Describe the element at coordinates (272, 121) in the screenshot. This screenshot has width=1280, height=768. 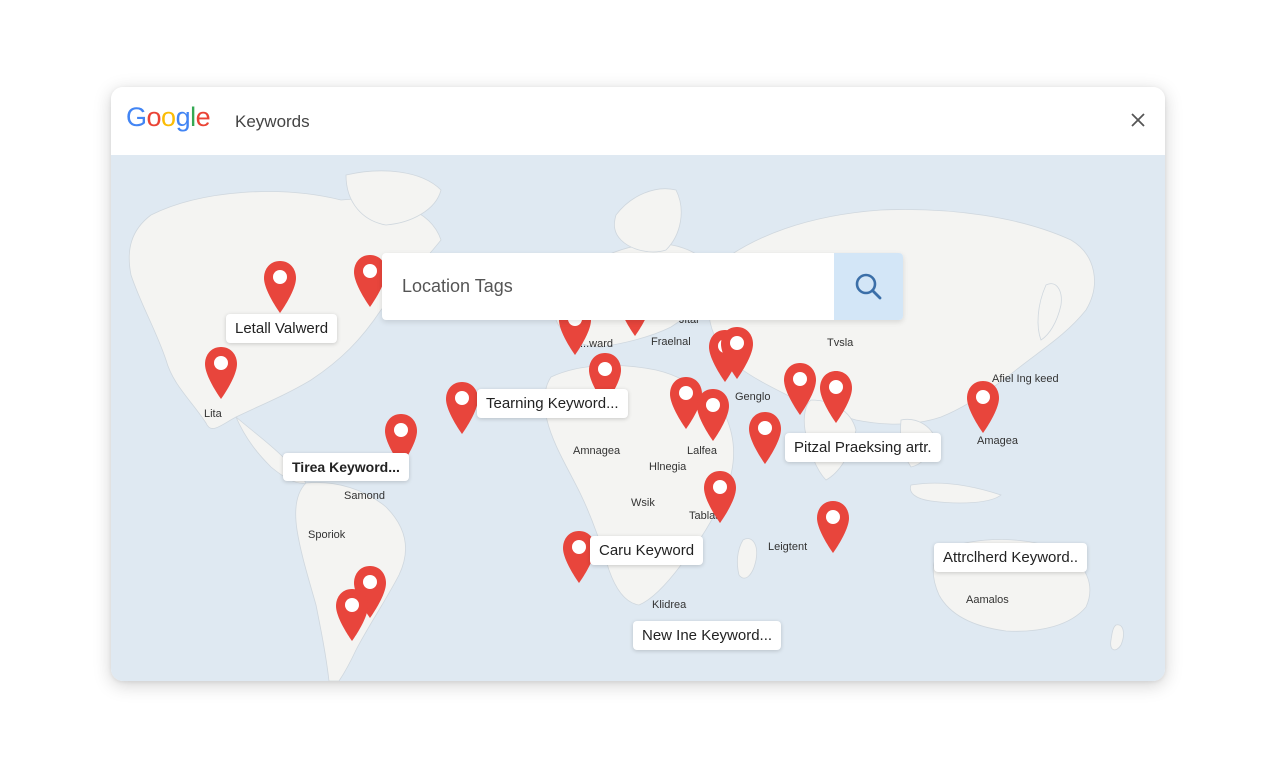
I see `page-title: Keywords` at that location.